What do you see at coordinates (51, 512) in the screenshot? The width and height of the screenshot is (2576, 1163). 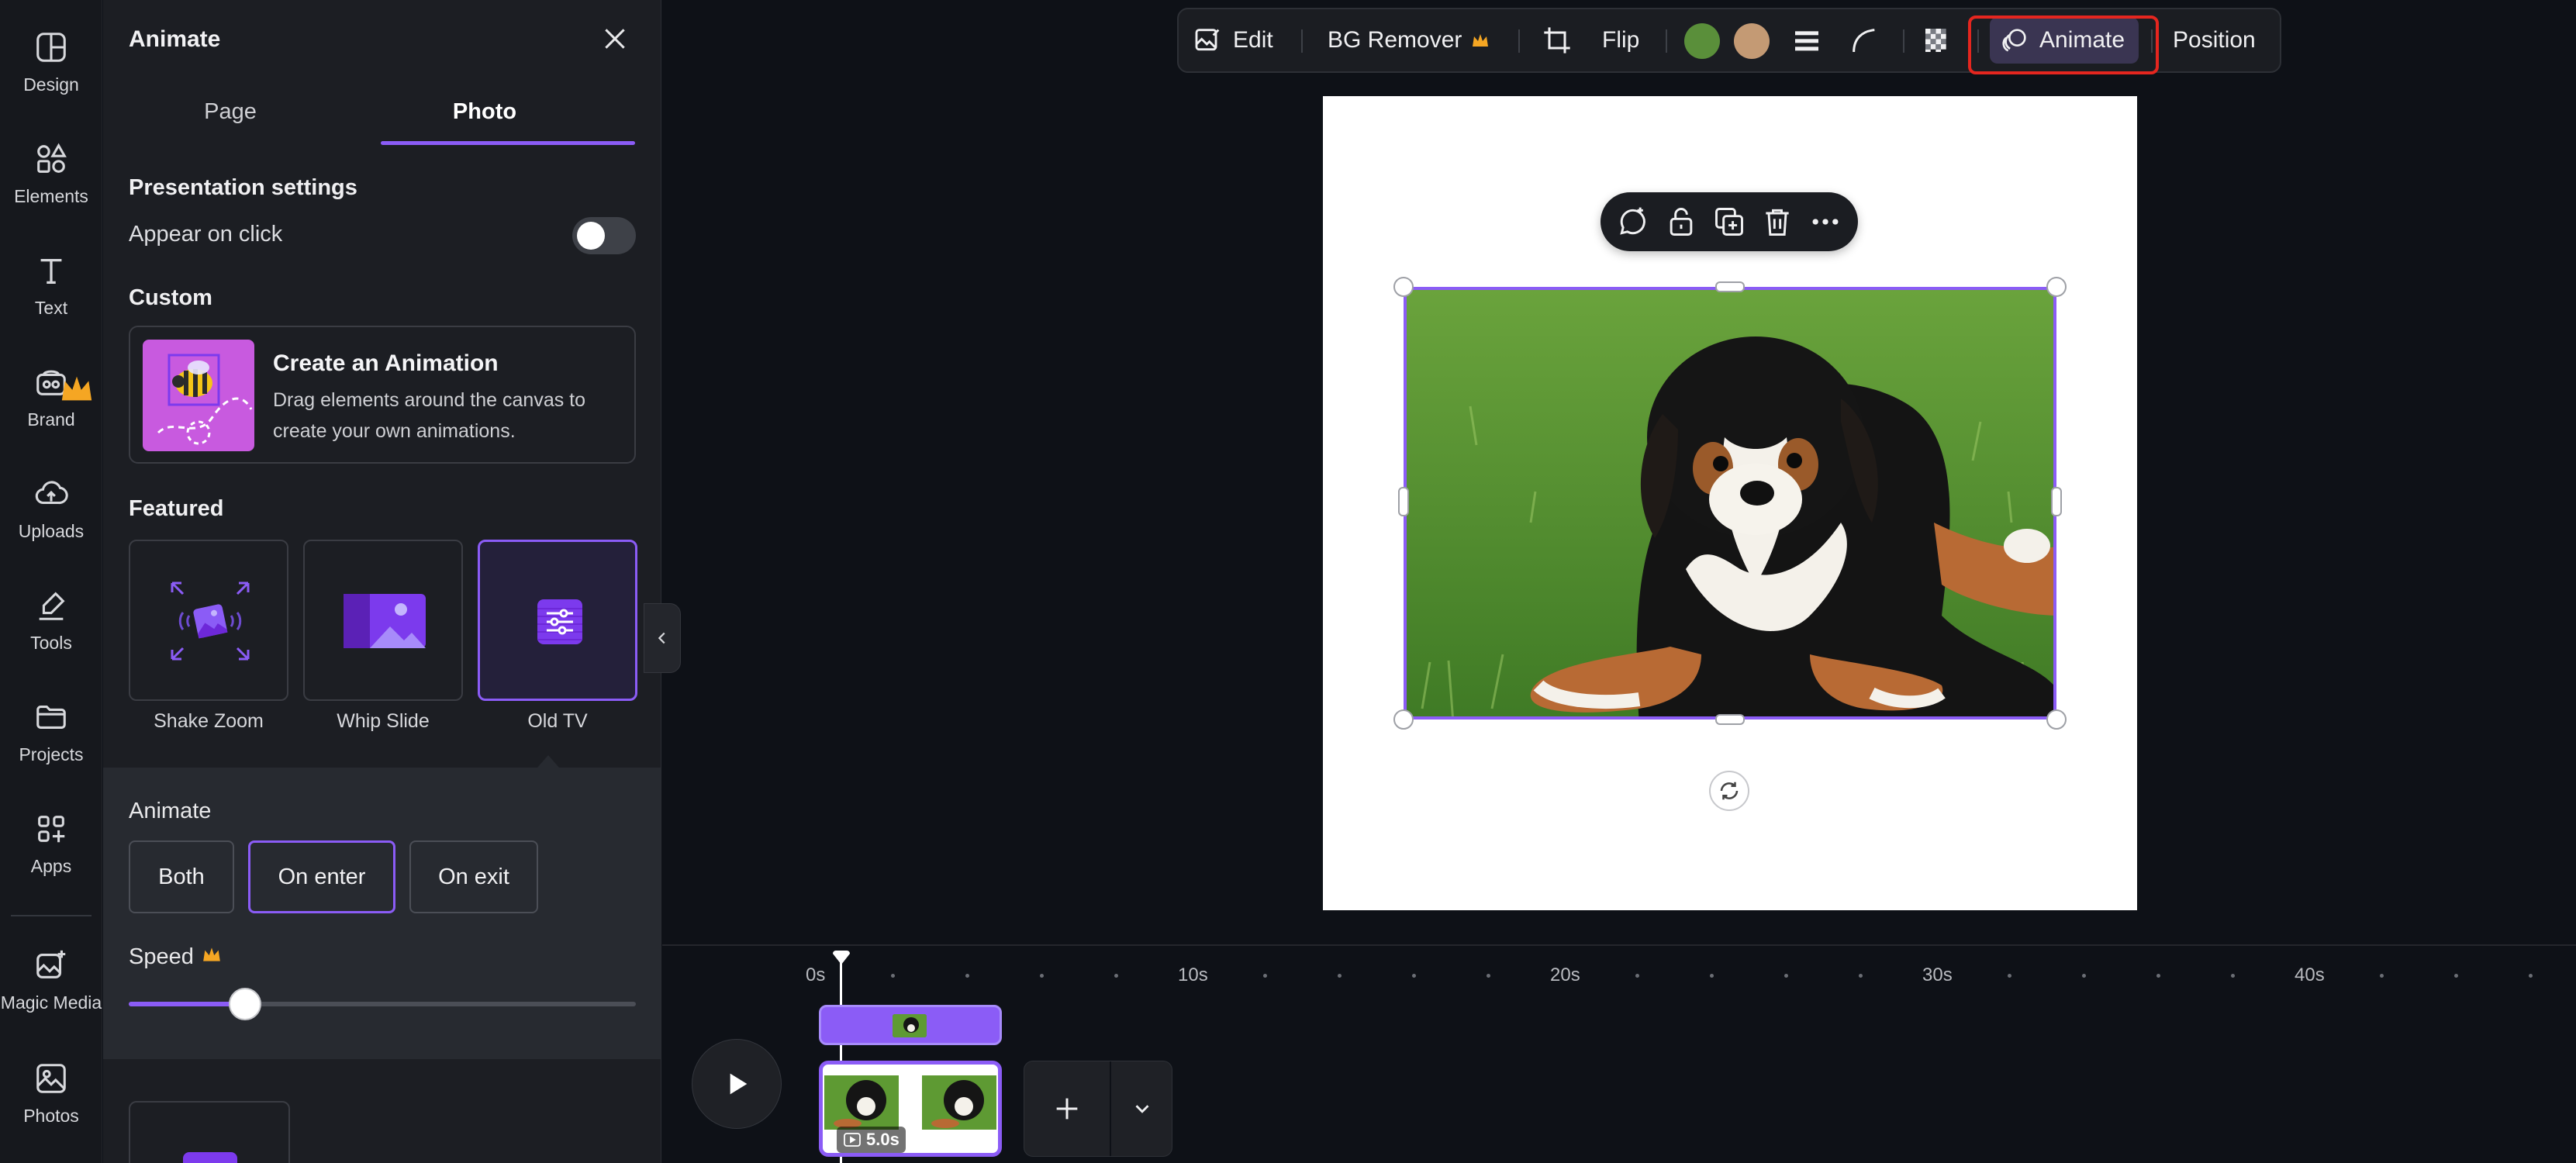 I see `rail-item-uploads: Uploads` at bounding box center [51, 512].